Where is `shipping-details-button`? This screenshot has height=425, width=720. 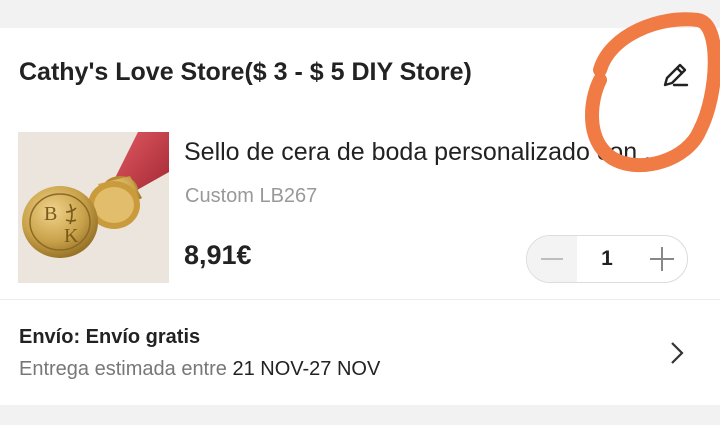 shipping-details-button is located at coordinates (677, 353).